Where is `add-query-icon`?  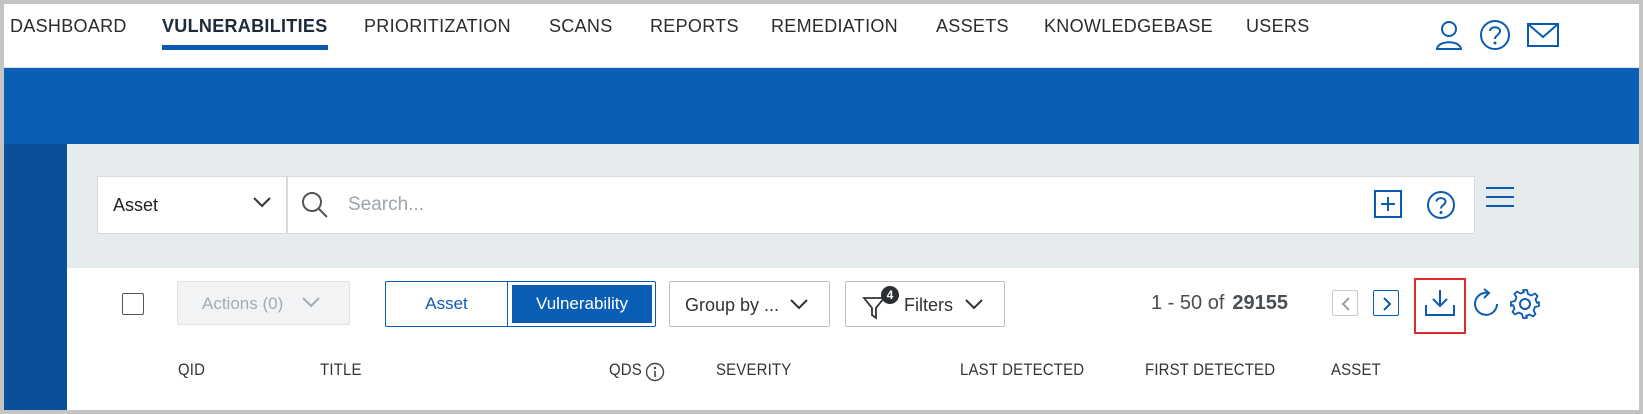
add-query-icon is located at coordinates (1388, 204).